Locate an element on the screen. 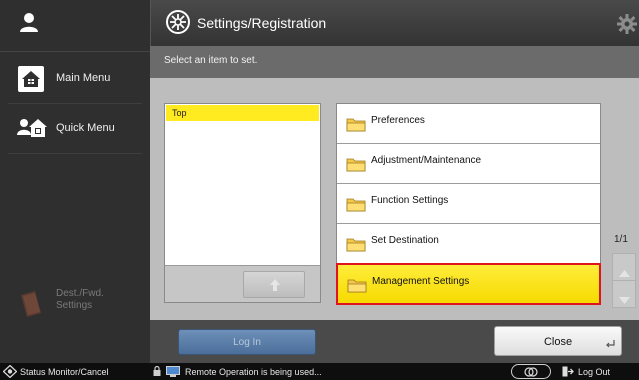  quick-menu-label: Quick Menu is located at coordinates (85, 128).